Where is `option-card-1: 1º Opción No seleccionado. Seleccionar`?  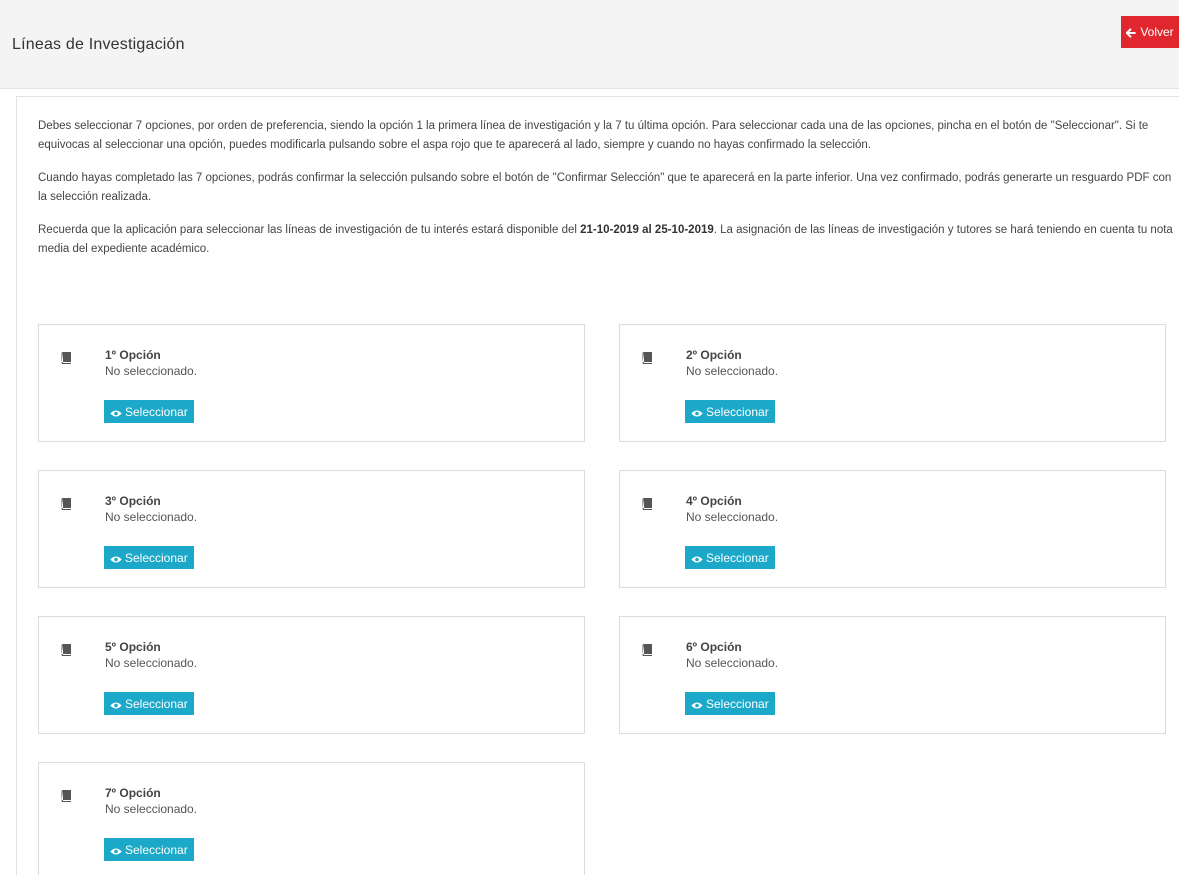
option-card-1: 1º Opción No seleccionado. Seleccionar is located at coordinates (311, 383).